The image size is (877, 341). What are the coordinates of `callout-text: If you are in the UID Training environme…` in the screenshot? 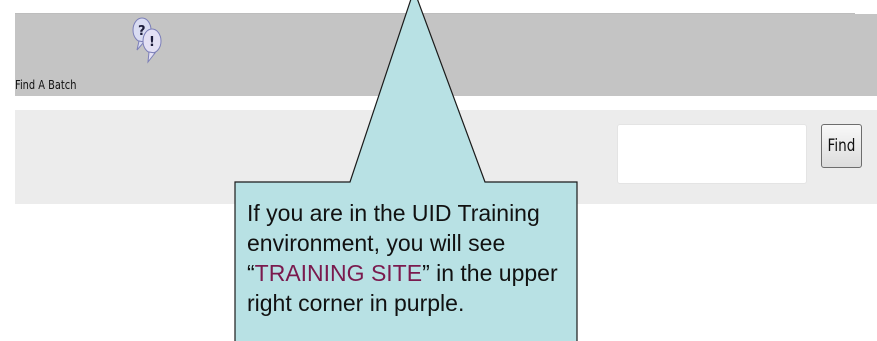 It's located at (412, 258).